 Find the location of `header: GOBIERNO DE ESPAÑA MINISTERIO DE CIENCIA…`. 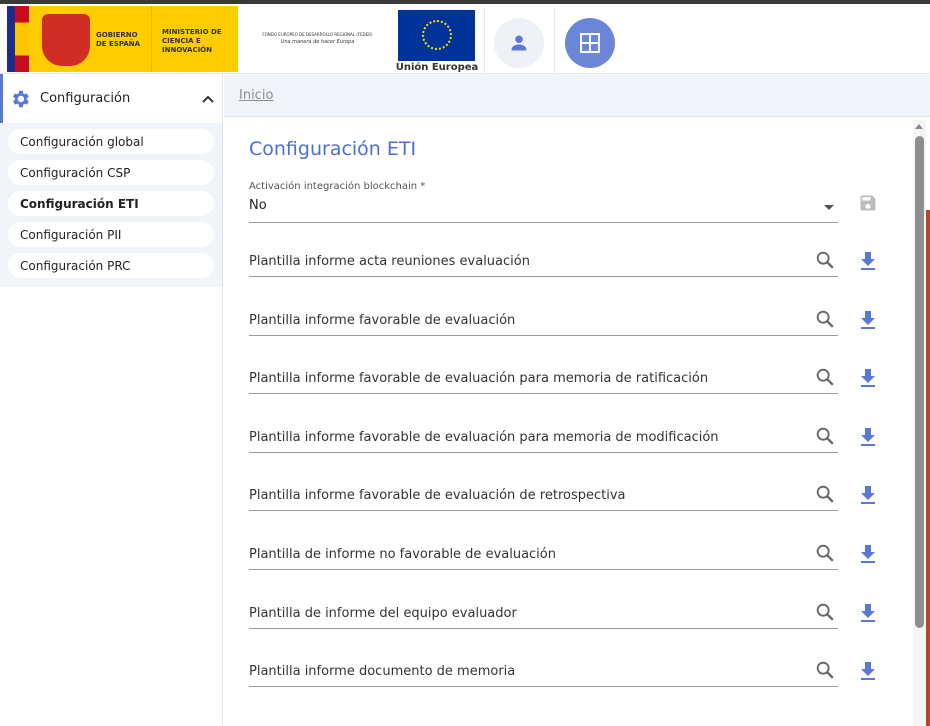

header: GOBIERNO DE ESPAÑA MINISTERIO DE CIENCIA… is located at coordinates (465, 40).